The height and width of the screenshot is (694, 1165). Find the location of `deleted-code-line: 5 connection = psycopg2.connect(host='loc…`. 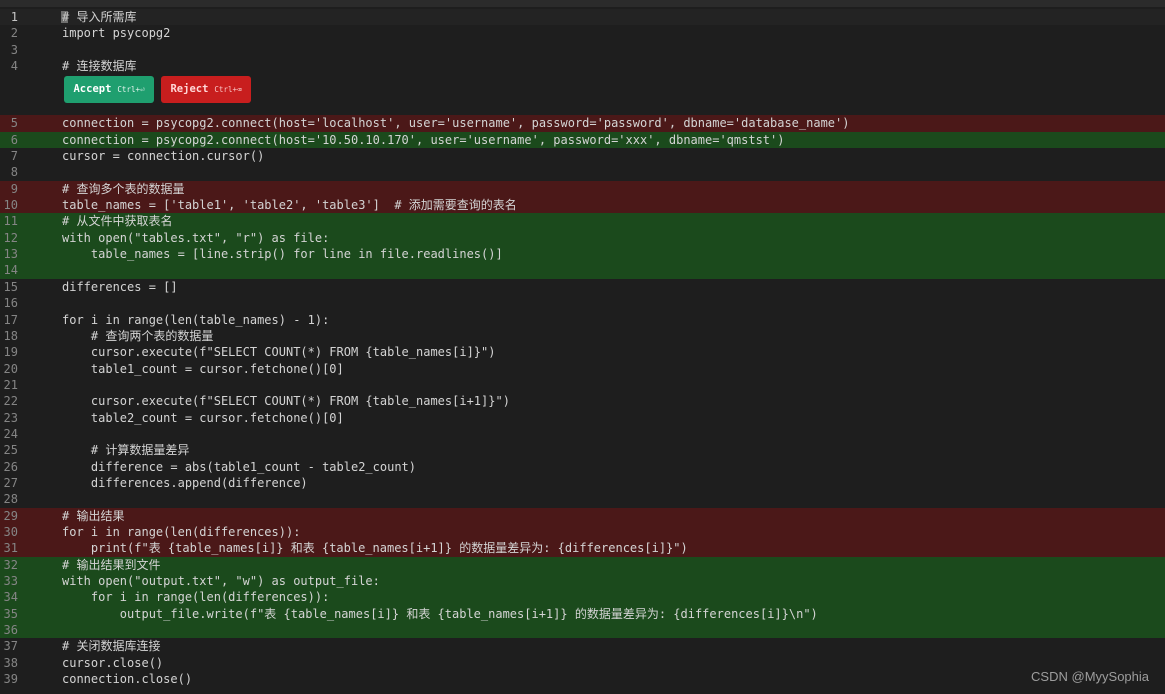

deleted-code-line: 5 connection = psycopg2.connect(host='loc… is located at coordinates (582, 123).